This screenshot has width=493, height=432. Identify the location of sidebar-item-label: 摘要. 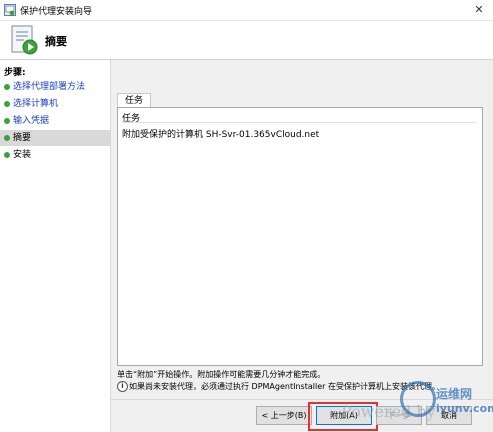
(22, 138).